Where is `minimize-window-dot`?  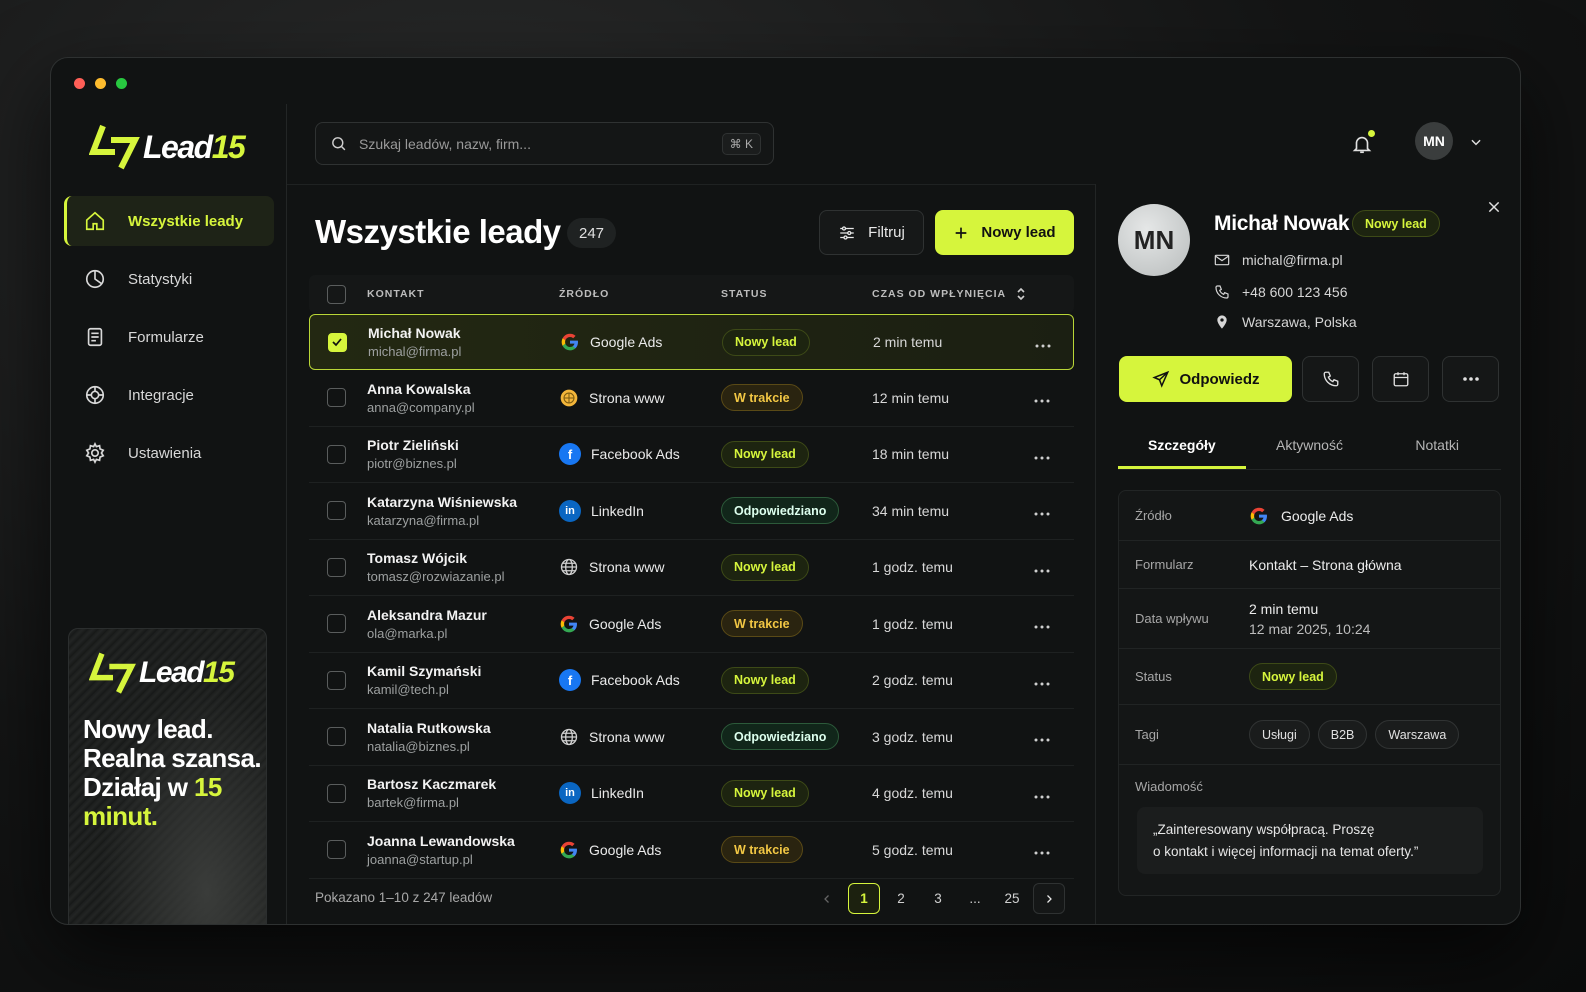
minimize-window-dot is located at coordinates (100, 83).